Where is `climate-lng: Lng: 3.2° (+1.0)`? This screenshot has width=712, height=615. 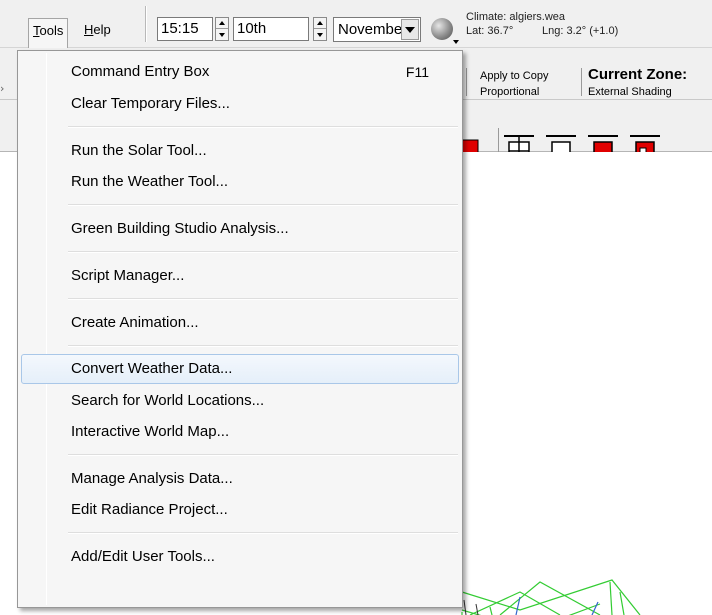
climate-lng: Lng: 3.2° (+1.0) is located at coordinates (580, 31).